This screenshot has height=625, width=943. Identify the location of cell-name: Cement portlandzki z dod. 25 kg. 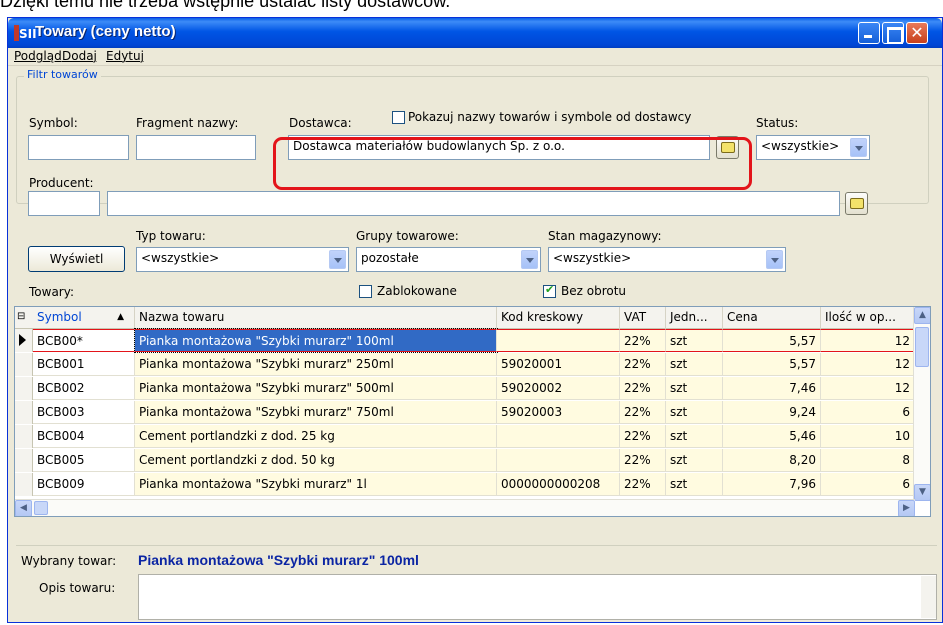
(316, 436).